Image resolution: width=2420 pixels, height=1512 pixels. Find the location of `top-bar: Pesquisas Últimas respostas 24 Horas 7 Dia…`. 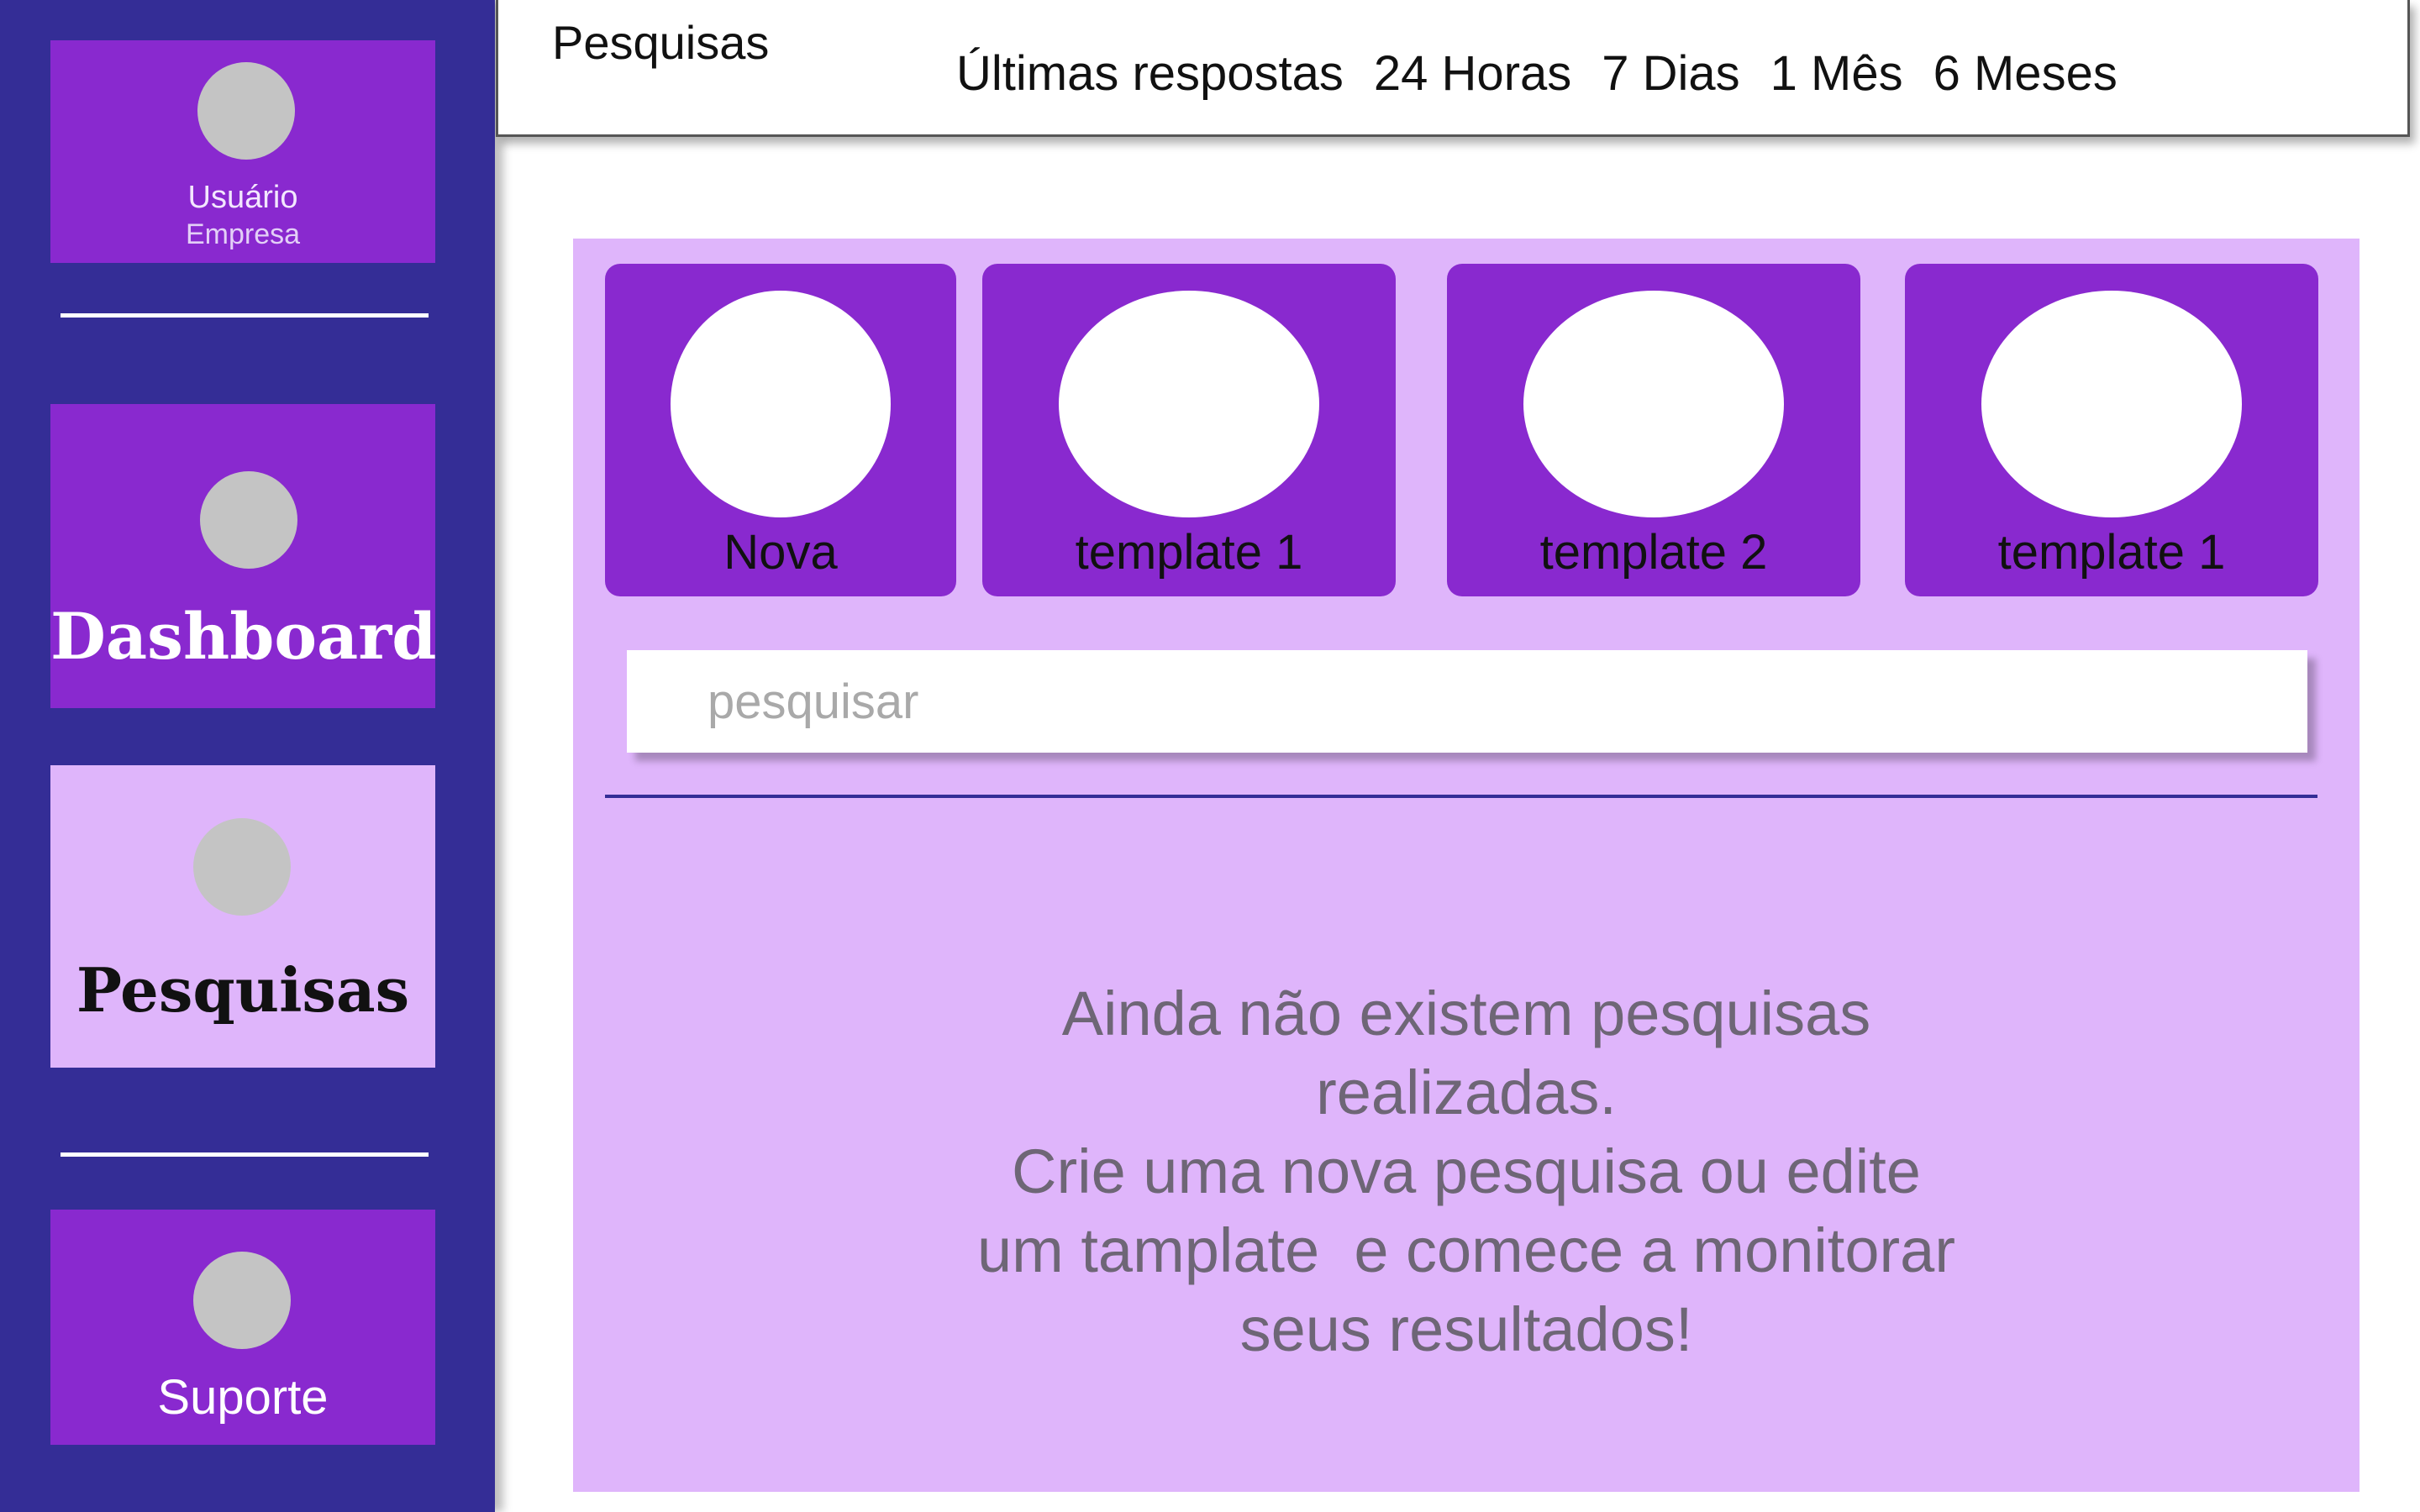

top-bar: Pesquisas Últimas respostas 24 Horas 7 Dia… is located at coordinates (1453, 68).